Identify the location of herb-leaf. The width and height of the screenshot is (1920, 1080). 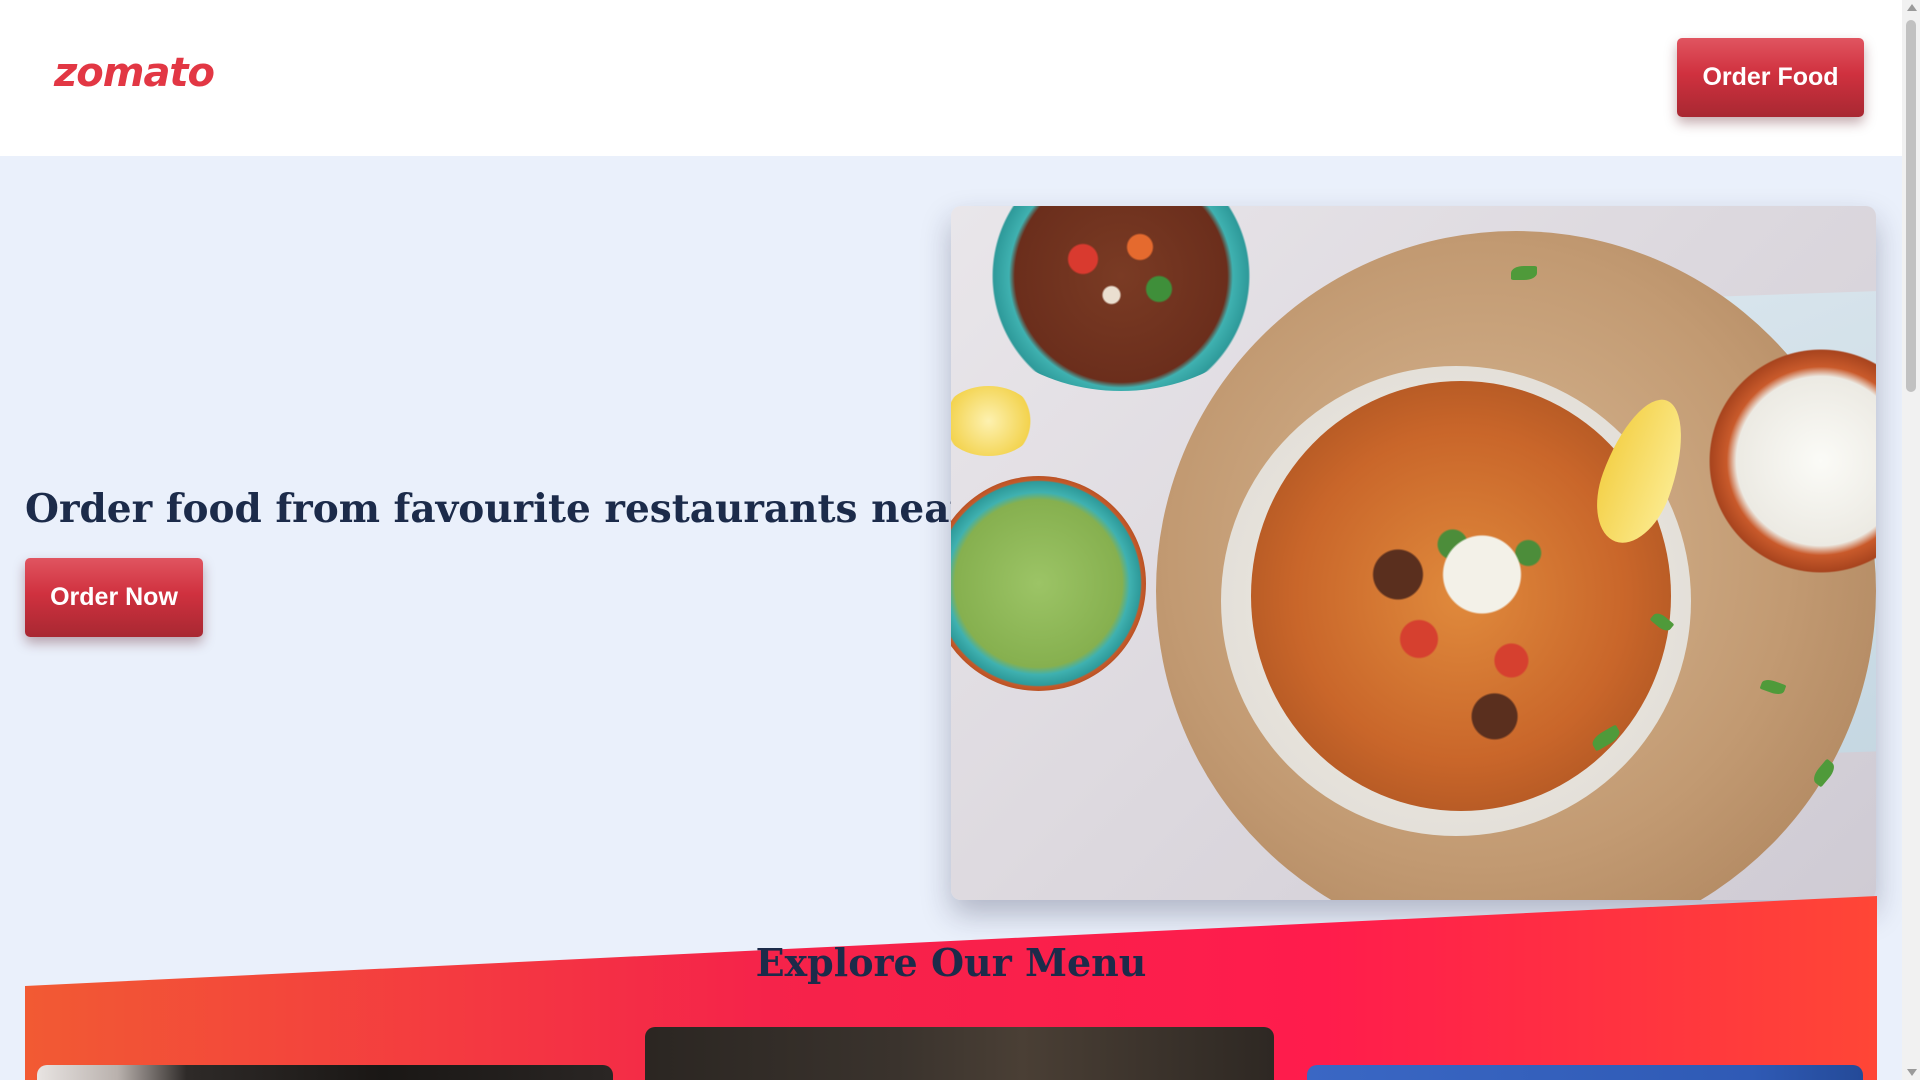
(1524, 273).